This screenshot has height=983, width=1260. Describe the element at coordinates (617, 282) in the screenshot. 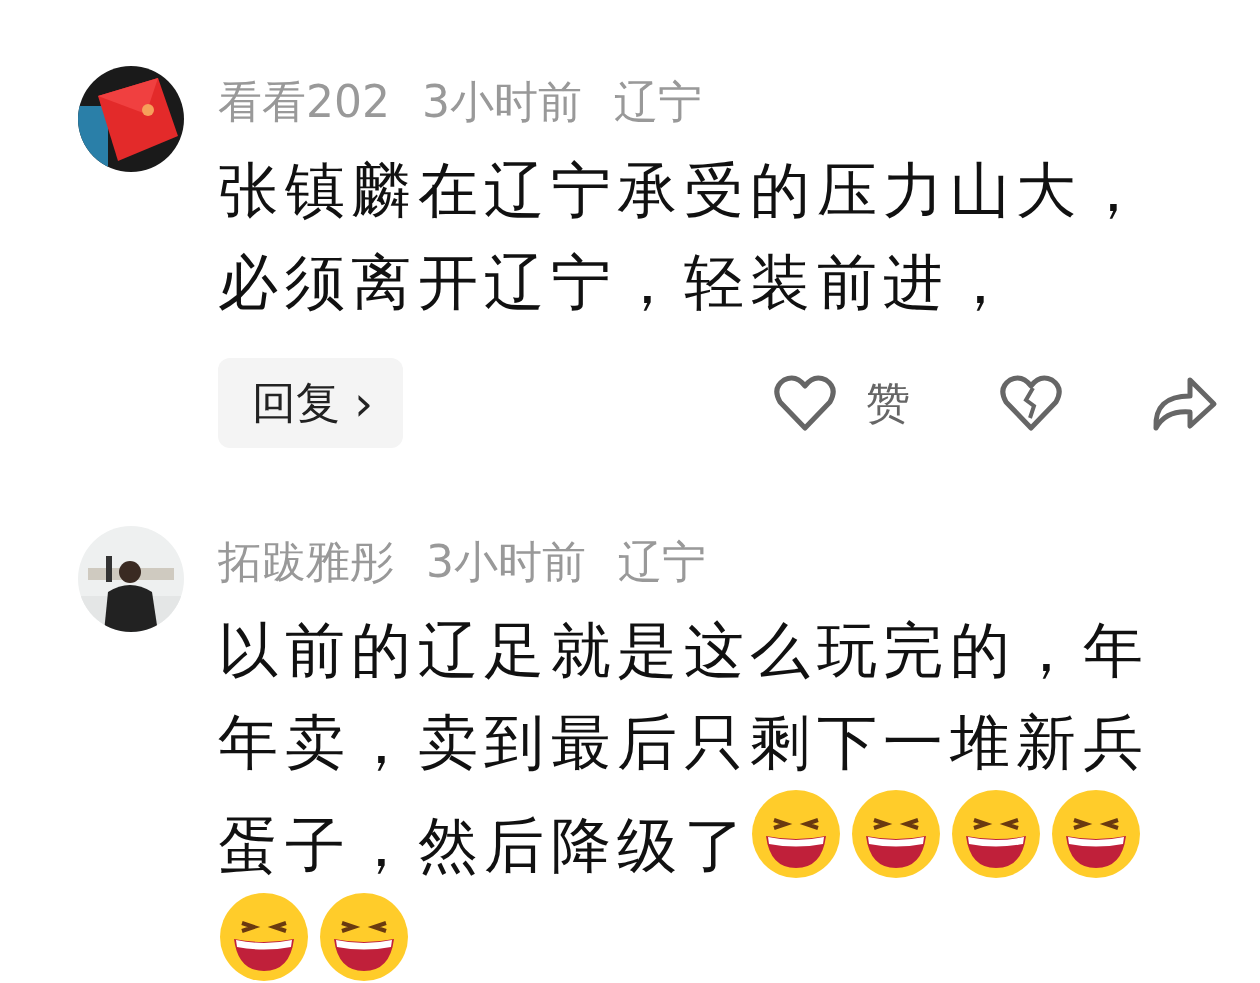

I see `comment-text-line: 必须离开辽宁，轻装前进，` at that location.